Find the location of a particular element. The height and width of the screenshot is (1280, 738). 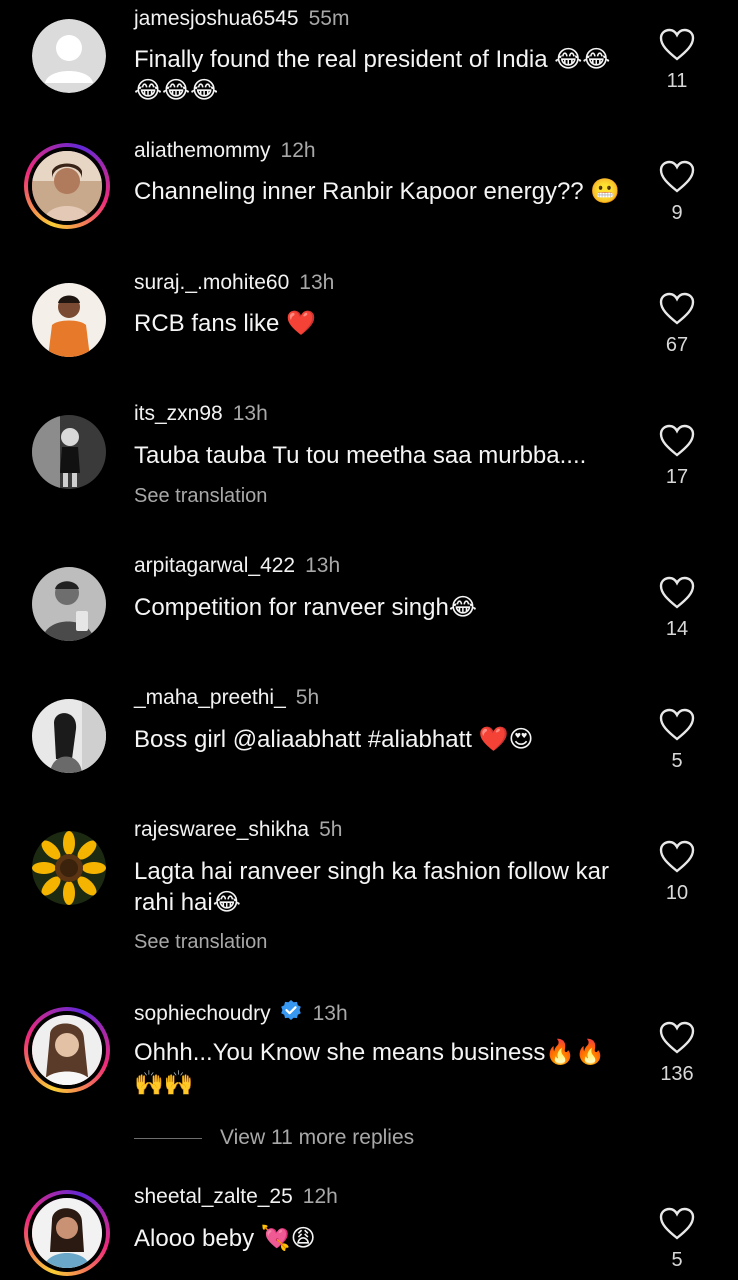

like-count: 9 is located at coordinates (677, 213).